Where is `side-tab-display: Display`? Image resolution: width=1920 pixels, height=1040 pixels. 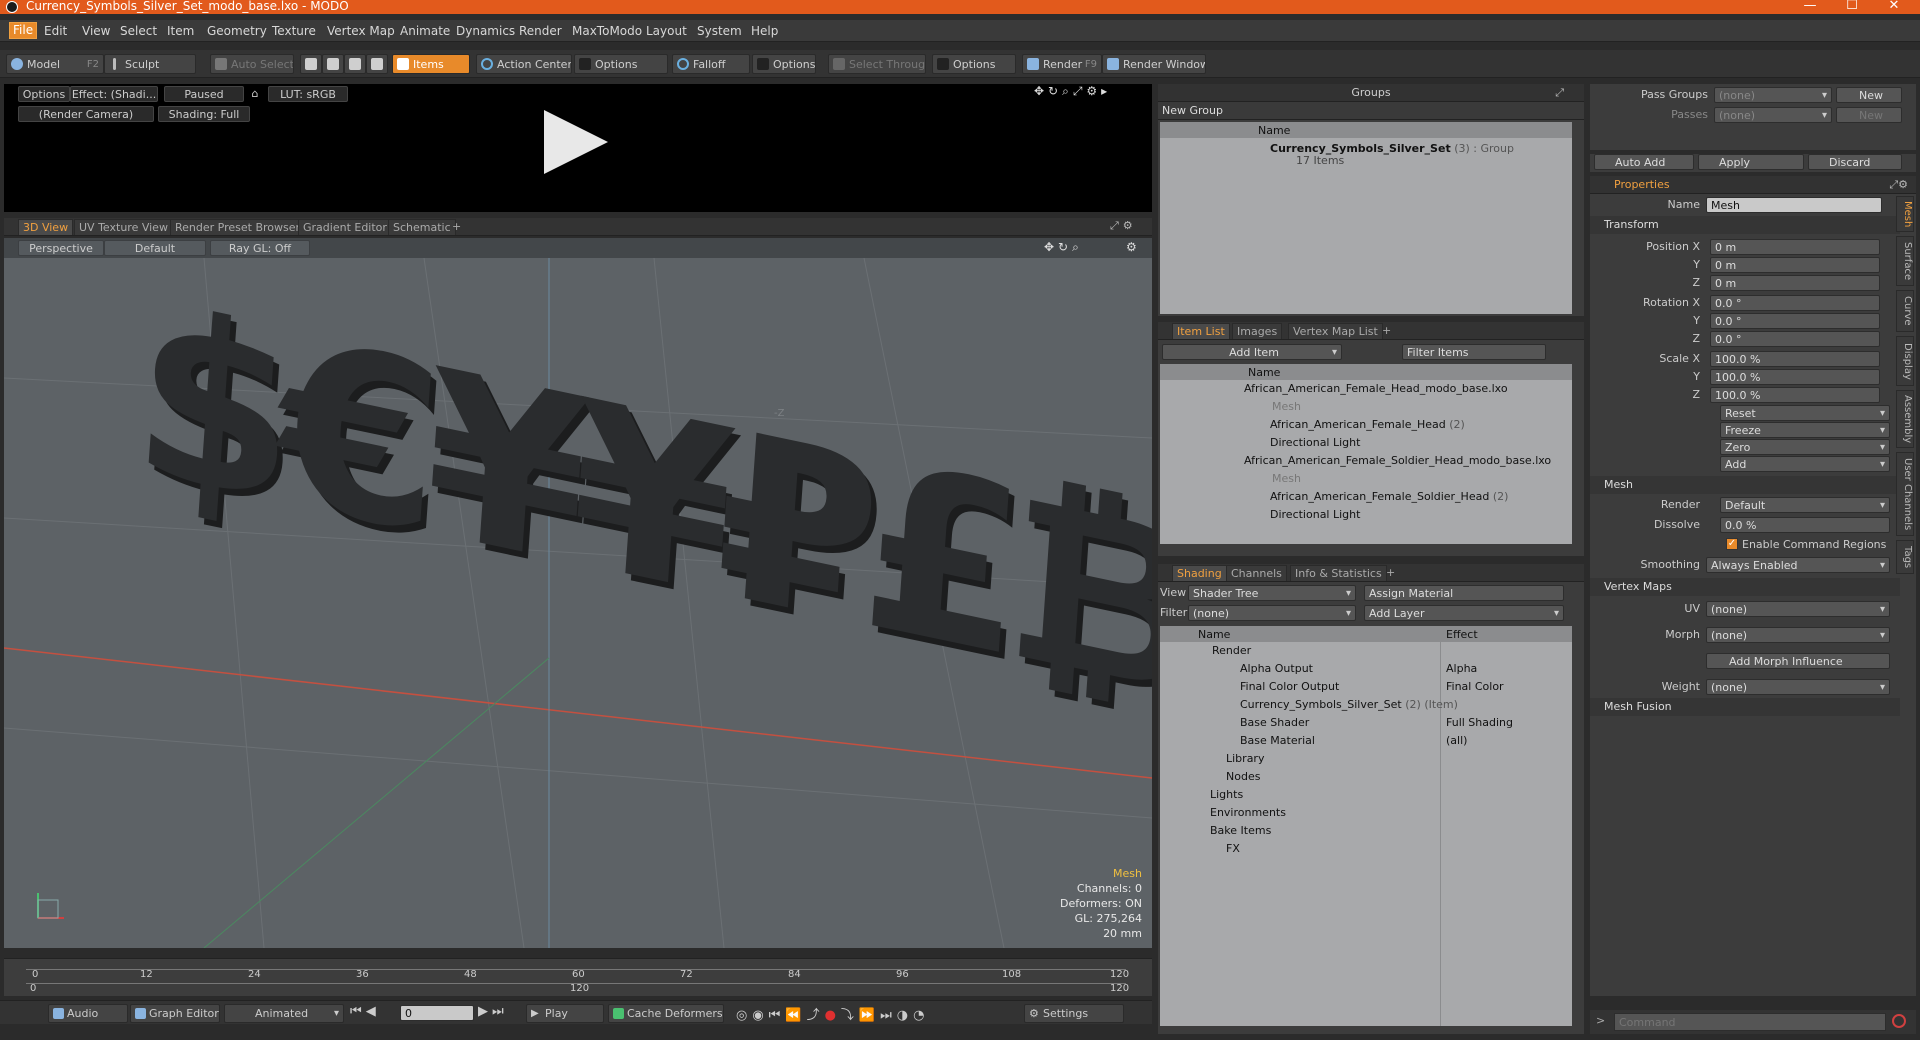
side-tab-display: Display is located at coordinates (1905, 361).